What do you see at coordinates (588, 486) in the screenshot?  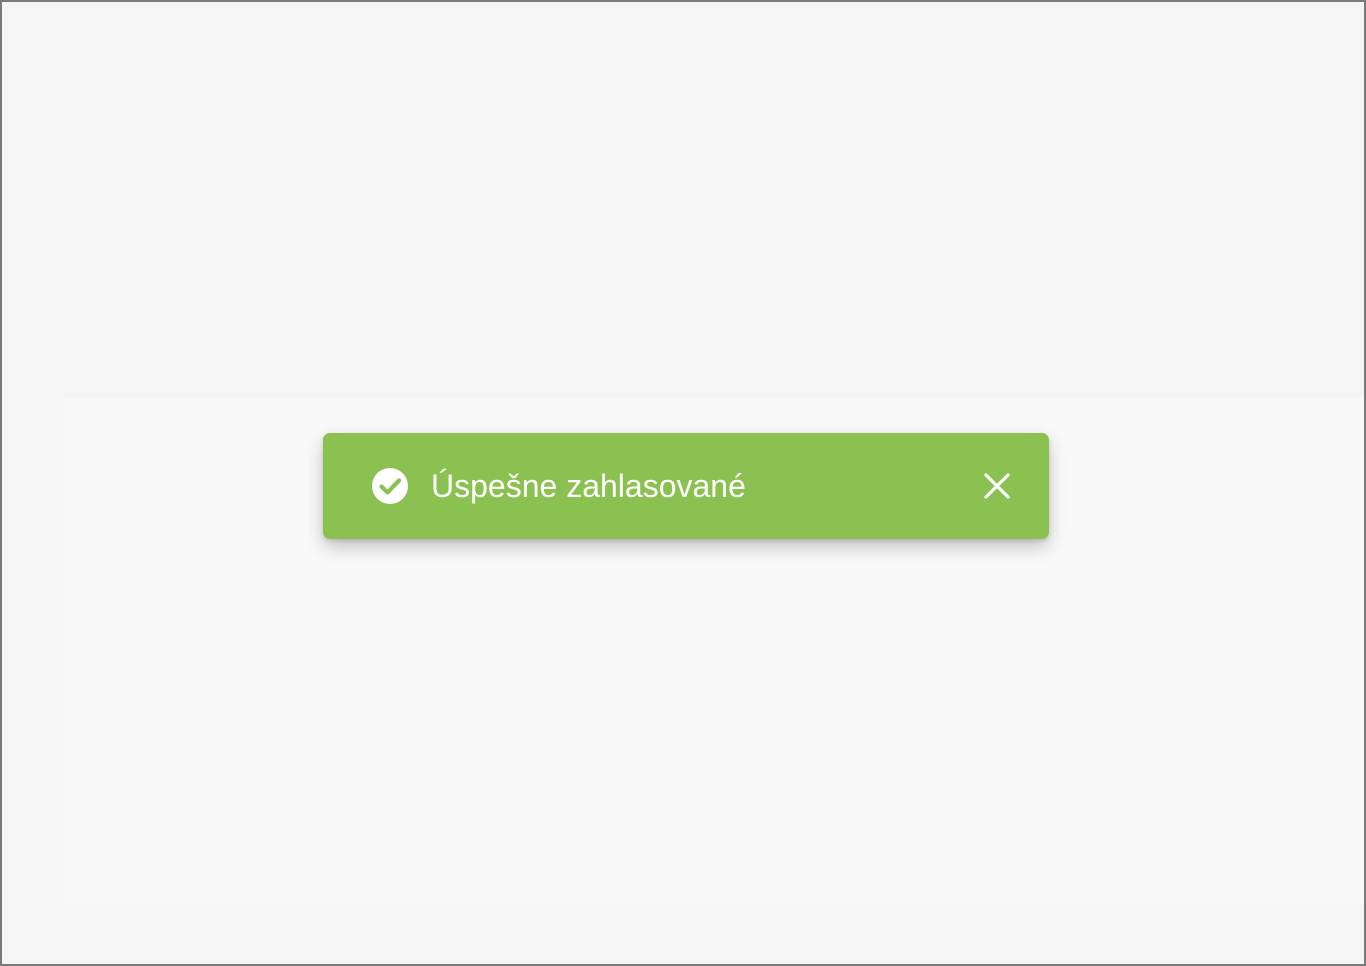 I see `toast-message: Úspešne zahlasované` at bounding box center [588, 486].